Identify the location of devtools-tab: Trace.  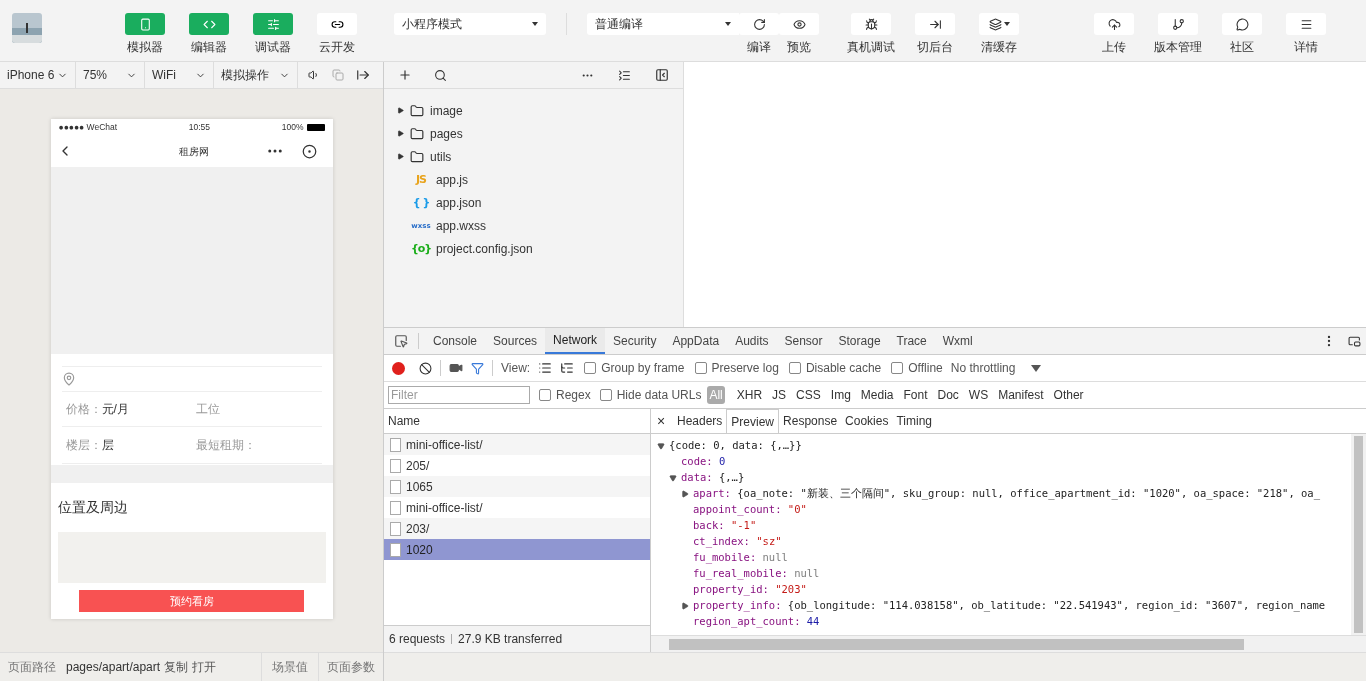
(911, 341).